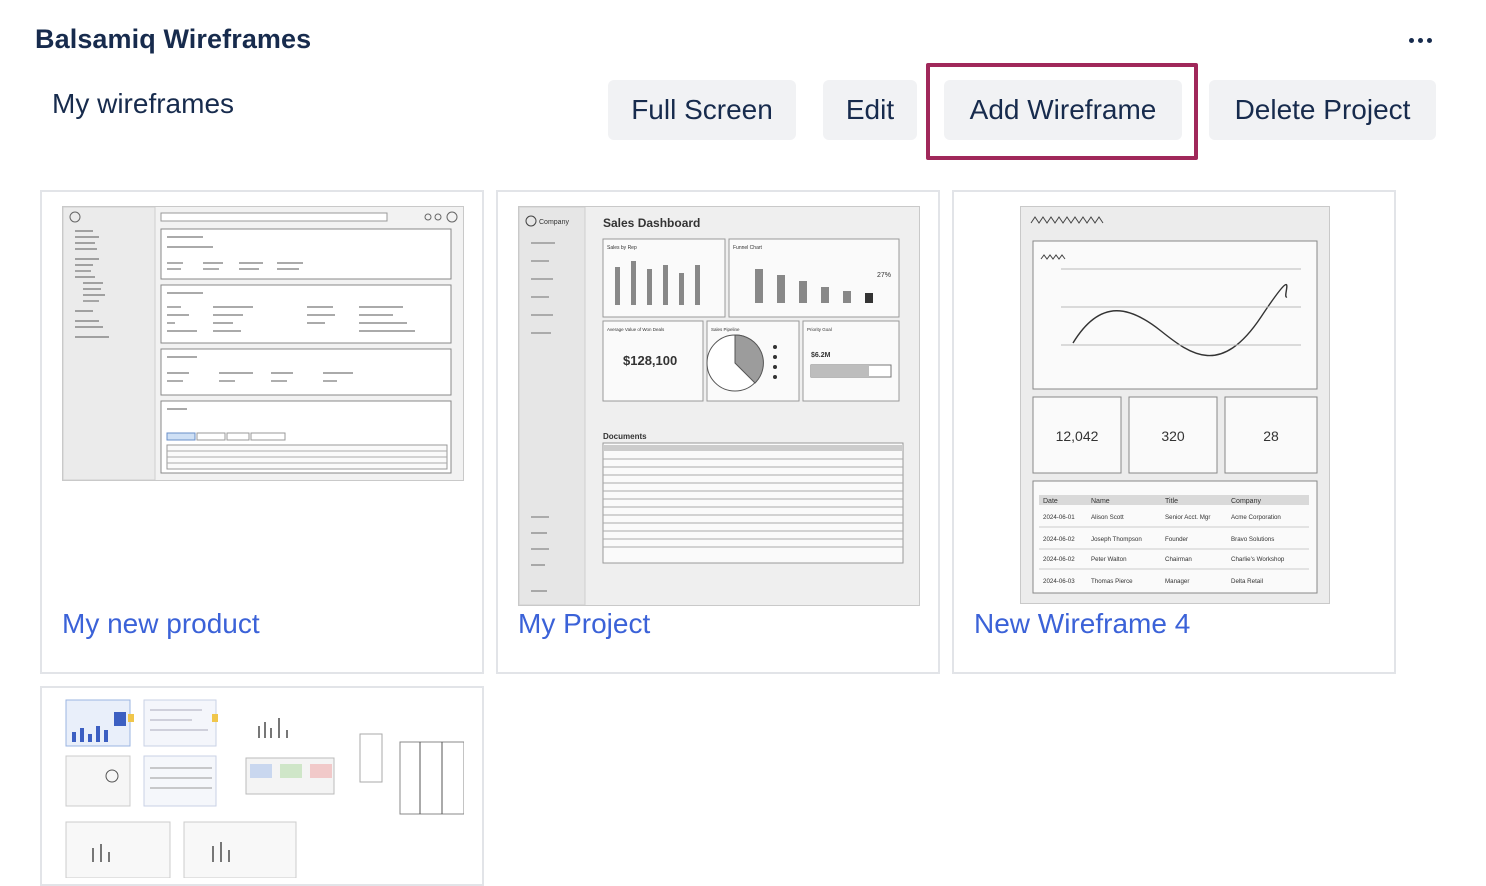 The width and height of the screenshot is (1486, 886). What do you see at coordinates (748, 248) in the screenshot?
I see `preview-funnel-label: Funnel Chart` at bounding box center [748, 248].